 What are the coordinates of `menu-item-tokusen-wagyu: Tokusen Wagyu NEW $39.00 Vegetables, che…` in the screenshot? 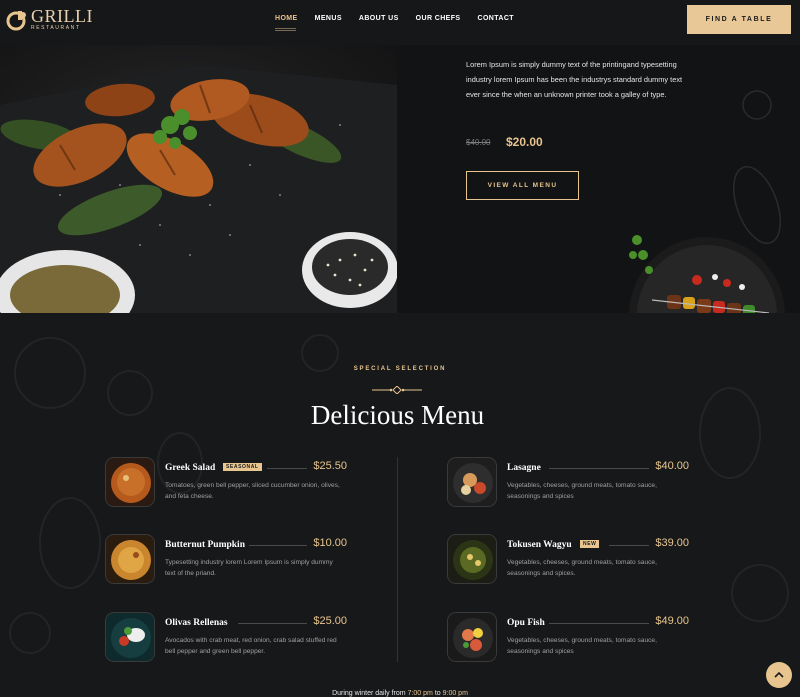 It's located at (572, 560).